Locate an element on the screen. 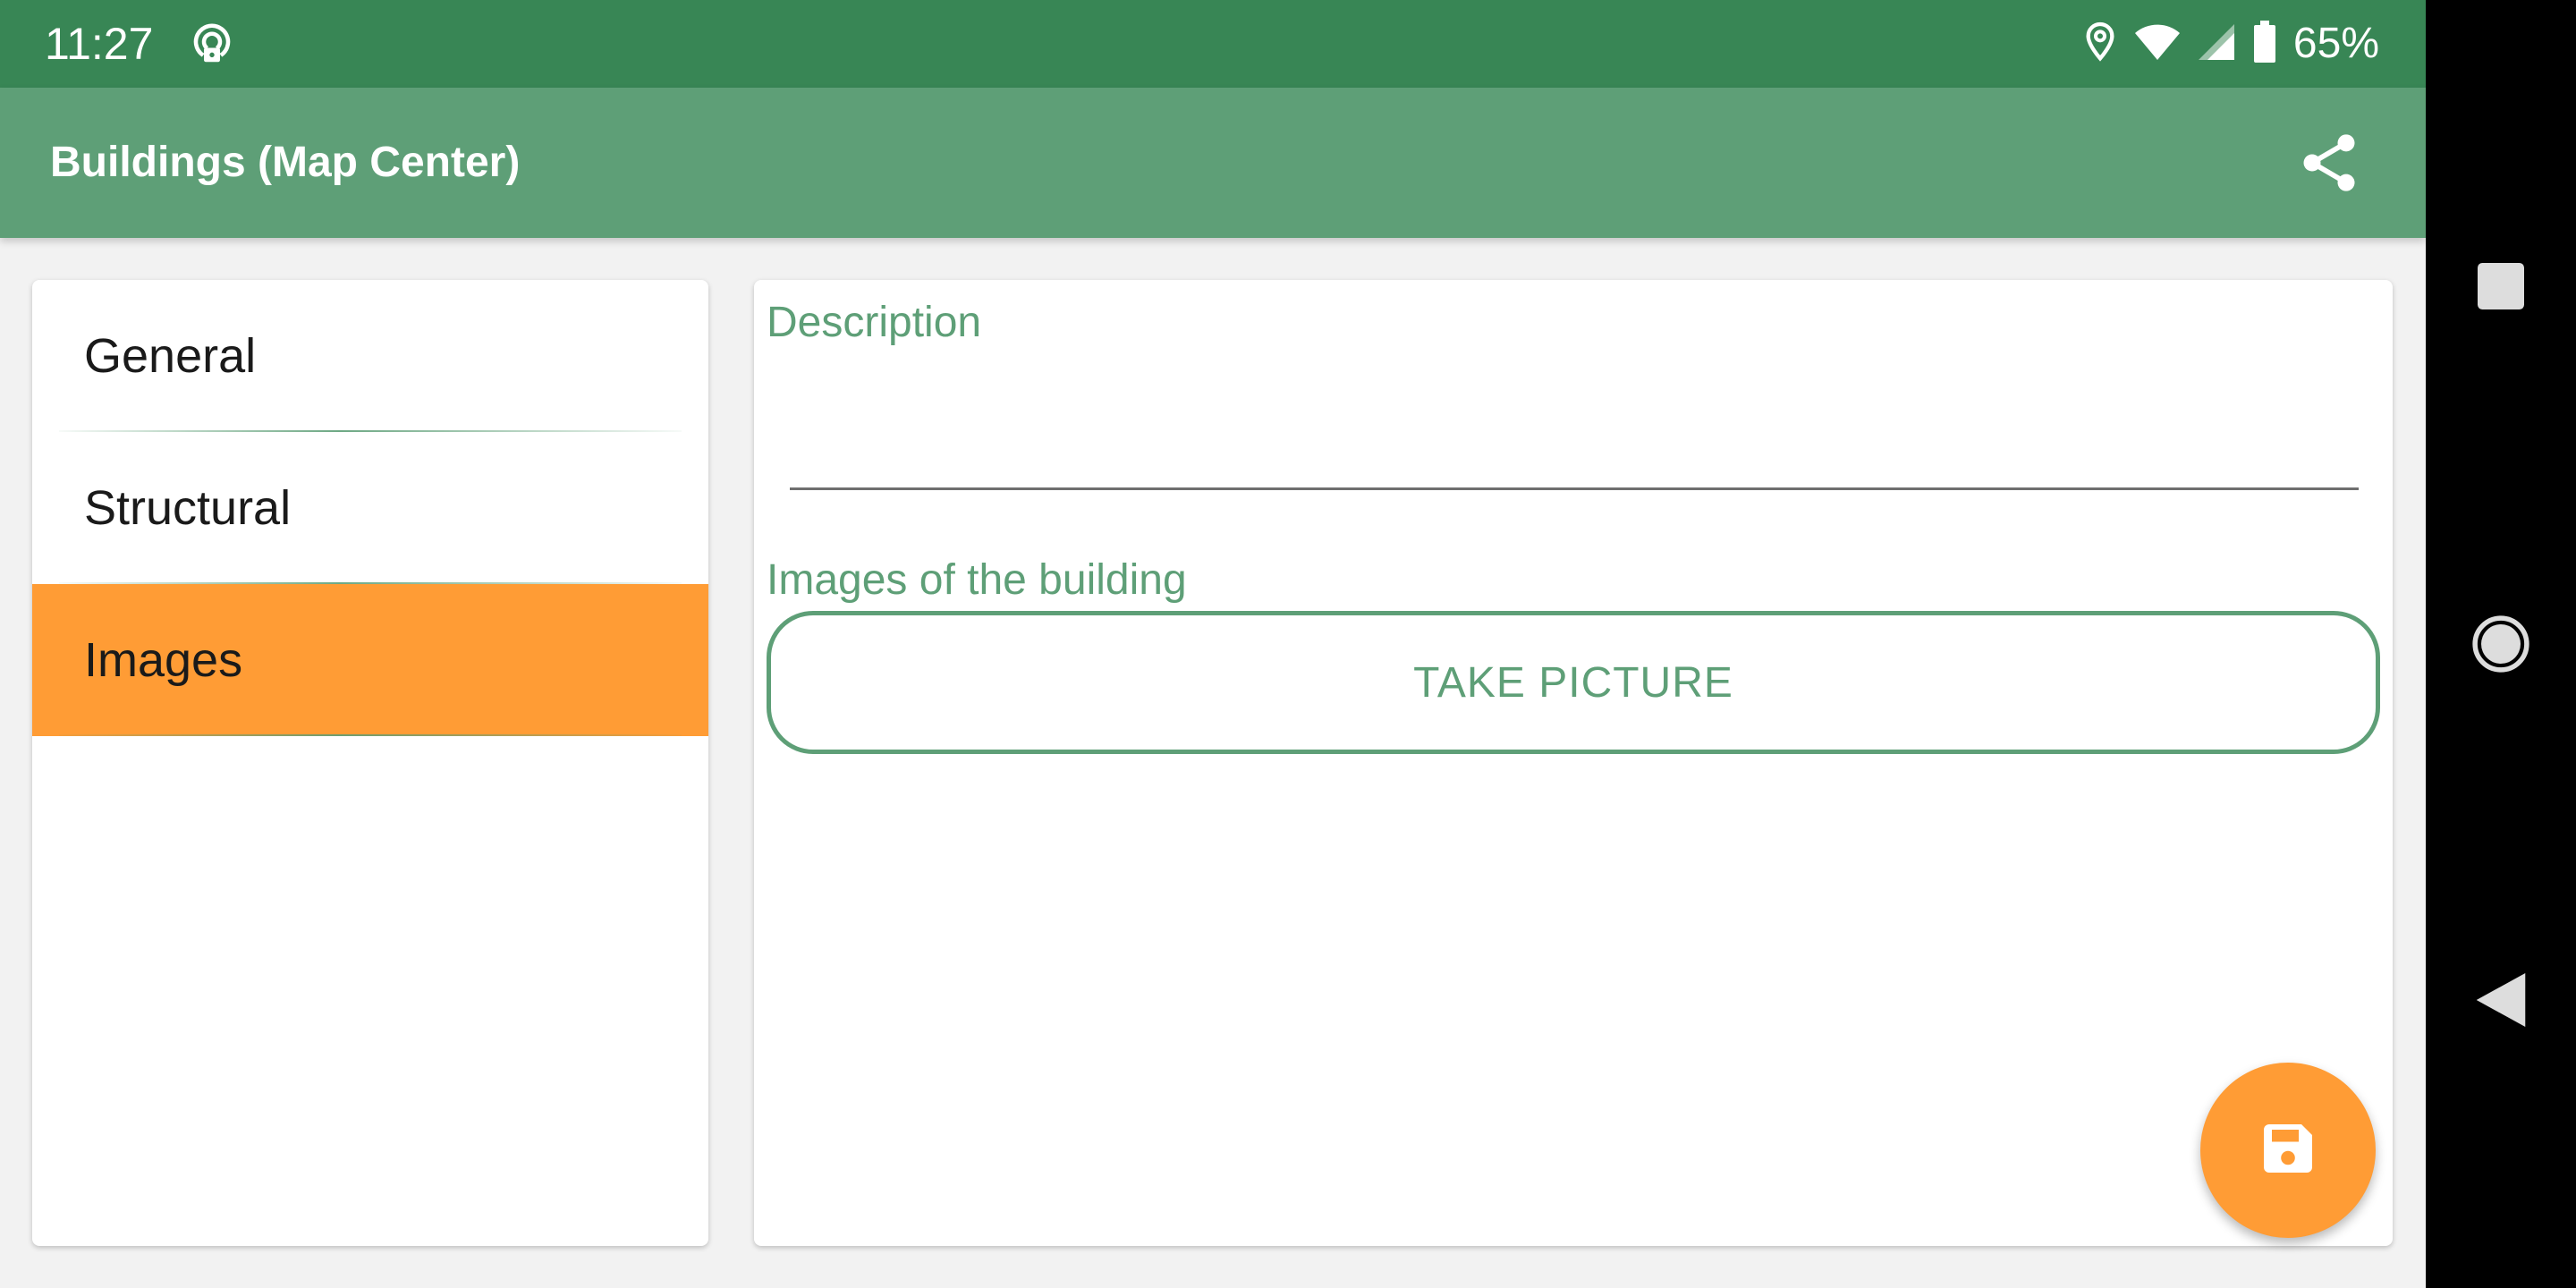 This screenshot has height=1288, width=2576. status-bar: 11:27 65% is located at coordinates (1213, 44).